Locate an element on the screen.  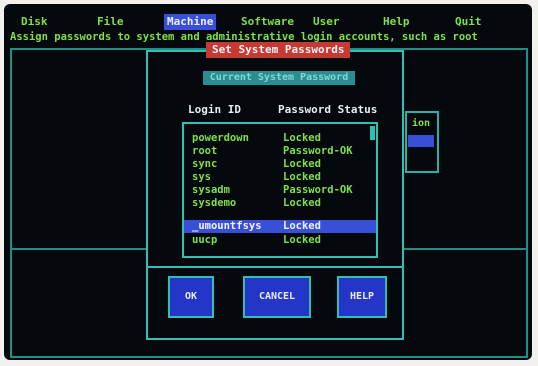
list-item: powerdown Locked is located at coordinates (280, 138).